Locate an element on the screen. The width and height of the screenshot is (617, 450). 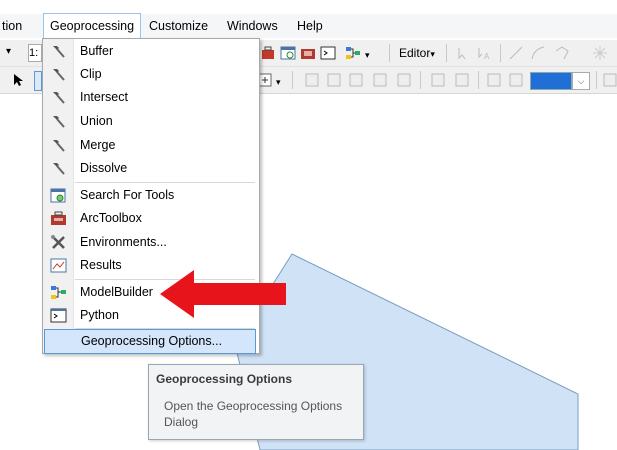
menu-separator is located at coordinates (165, 182).